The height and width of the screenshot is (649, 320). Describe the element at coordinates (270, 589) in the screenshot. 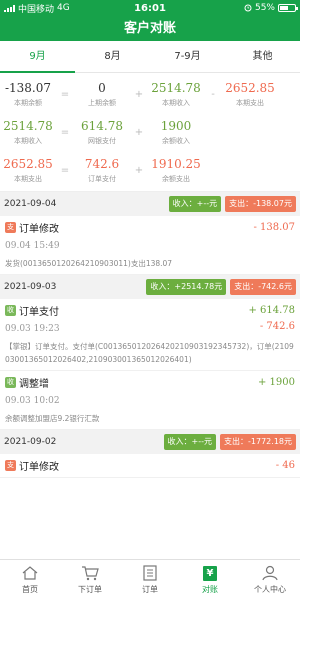

I see `tab-profile-label: 个人中心` at that location.